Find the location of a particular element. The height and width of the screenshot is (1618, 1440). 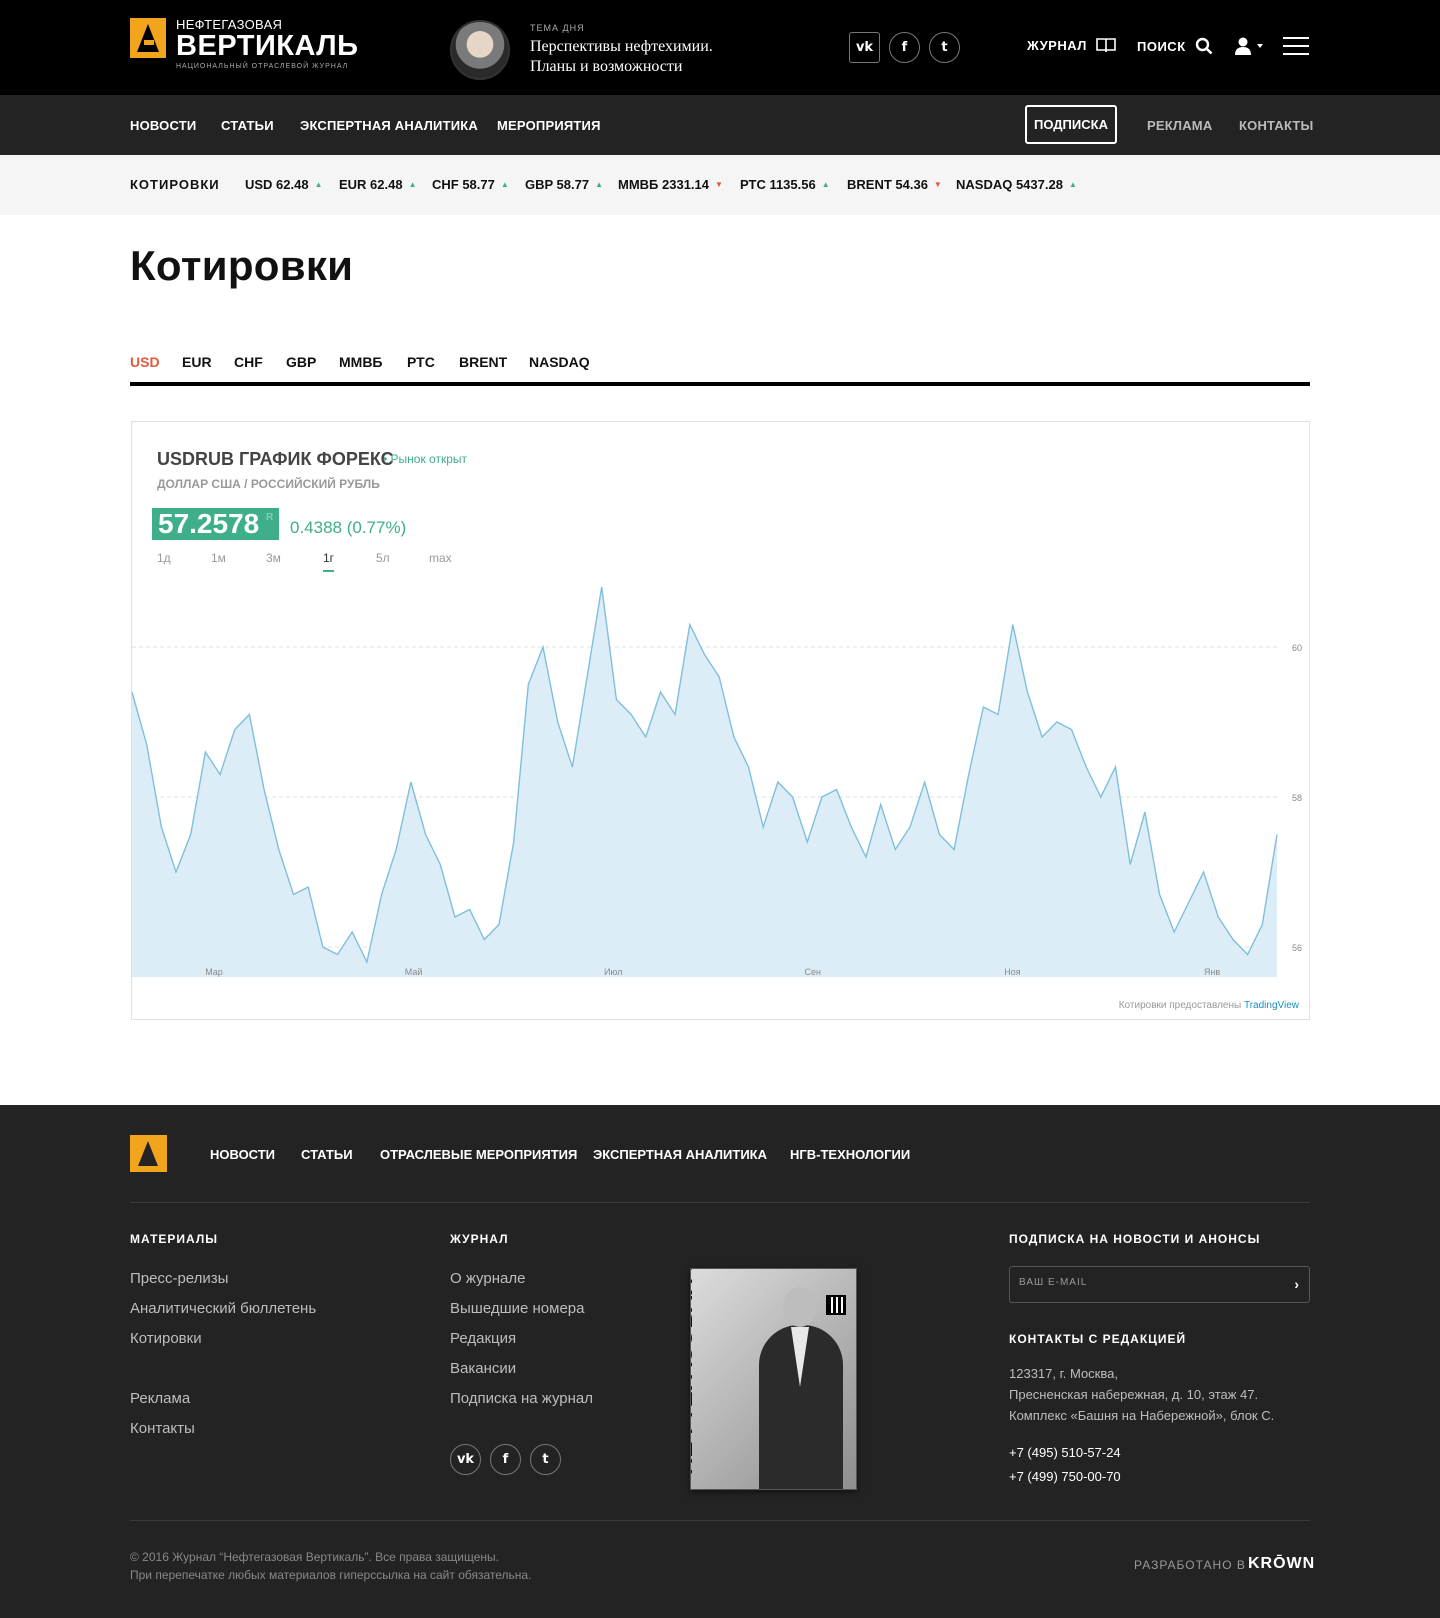

developer-label: РАЗРАБОТАНО В is located at coordinates (1190, 1565).